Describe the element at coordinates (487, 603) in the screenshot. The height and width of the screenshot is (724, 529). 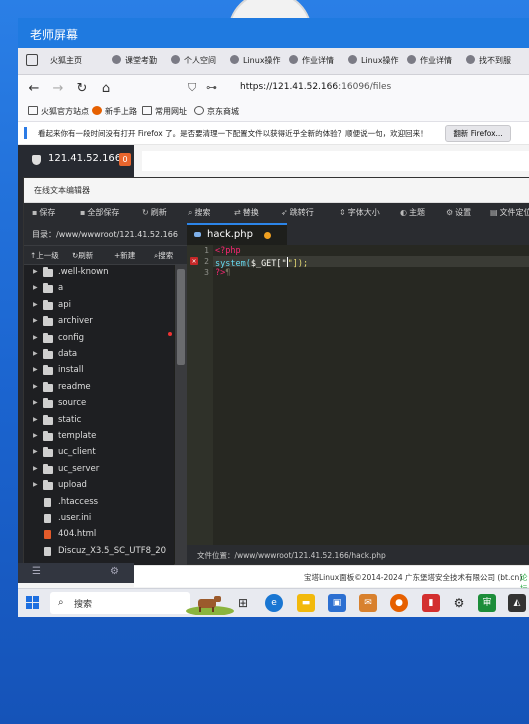
I see `audit-app-icon: 审` at that location.